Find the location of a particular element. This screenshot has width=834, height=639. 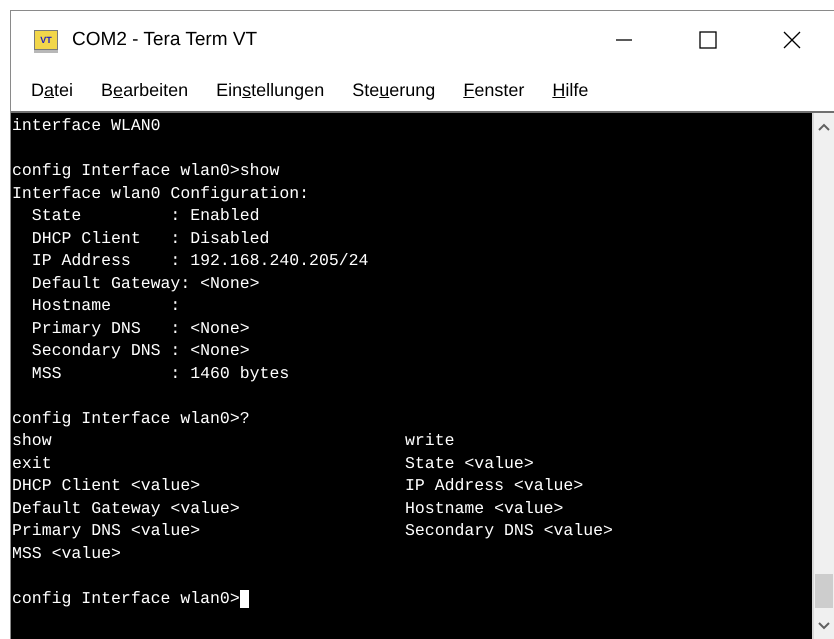

terminal-line: config Interface wlan0>? is located at coordinates (131, 419).